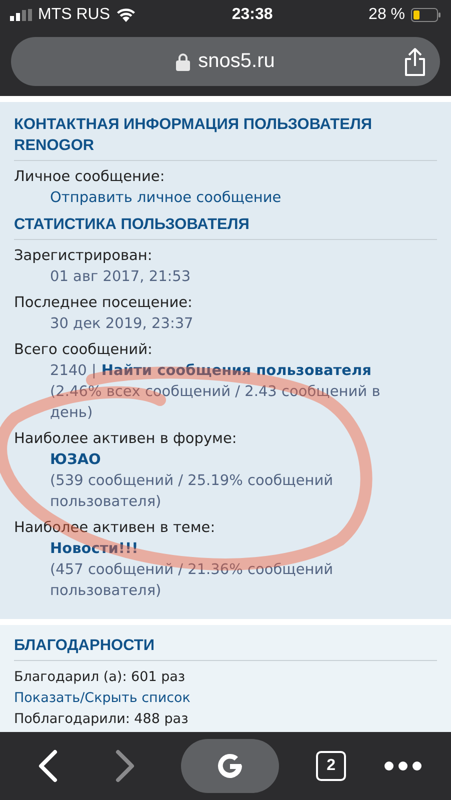 The height and width of the screenshot is (800, 451). Describe the element at coordinates (94, 549) in the screenshot. I see `forum-link: Новости!!!` at that location.